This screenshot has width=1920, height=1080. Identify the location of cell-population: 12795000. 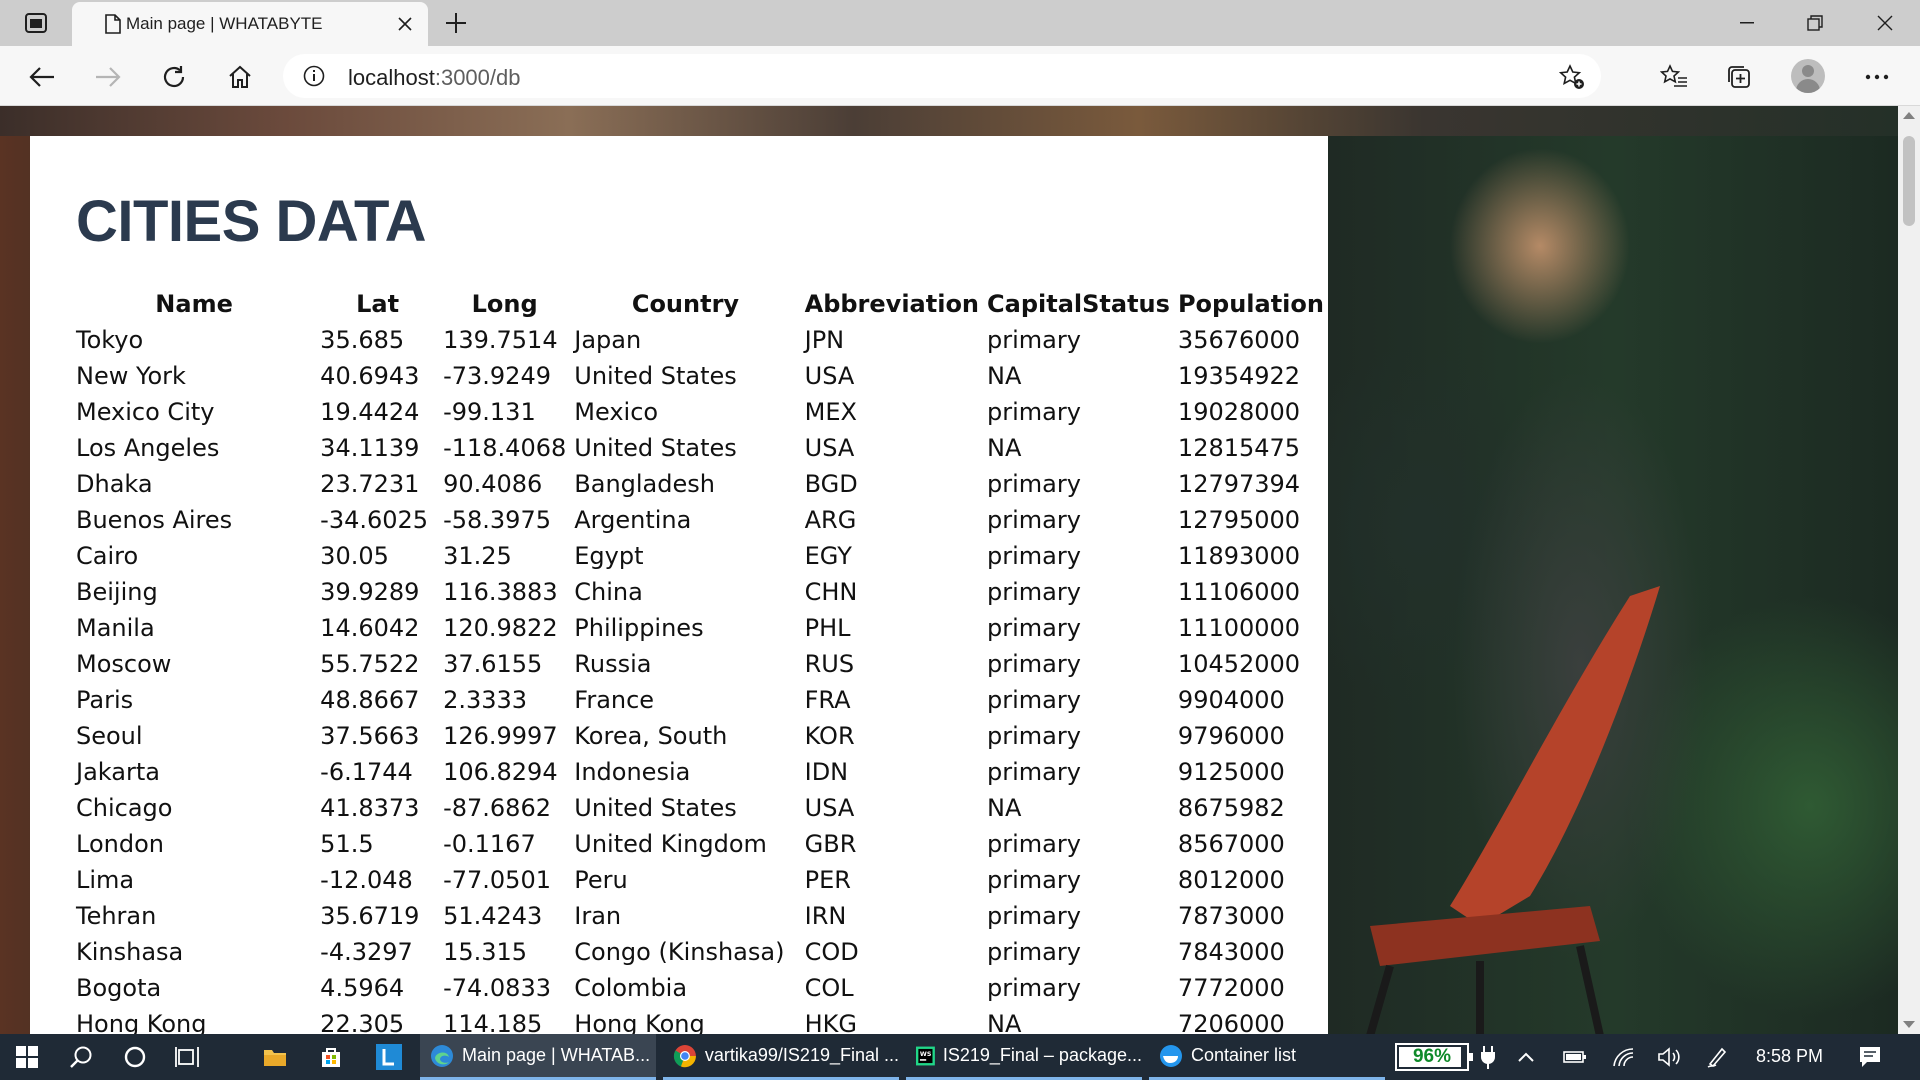
(1239, 520).